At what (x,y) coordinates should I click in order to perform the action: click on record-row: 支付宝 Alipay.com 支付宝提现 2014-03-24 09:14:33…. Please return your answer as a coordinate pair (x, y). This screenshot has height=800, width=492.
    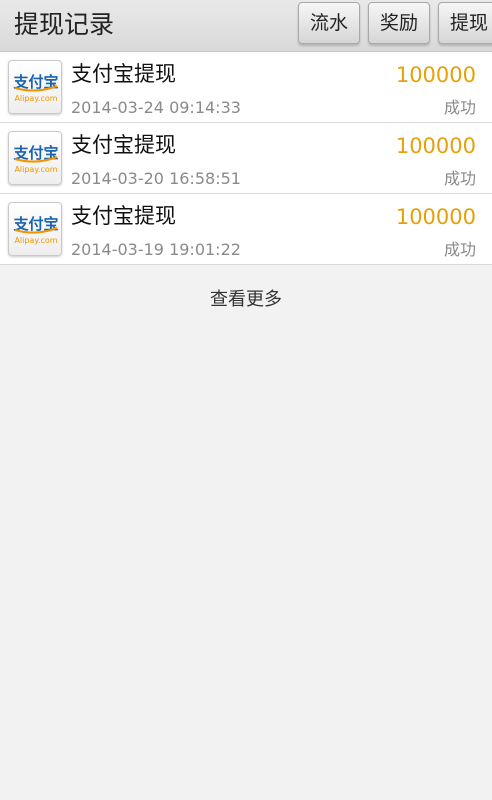
    Looking at the image, I should click on (246, 87).